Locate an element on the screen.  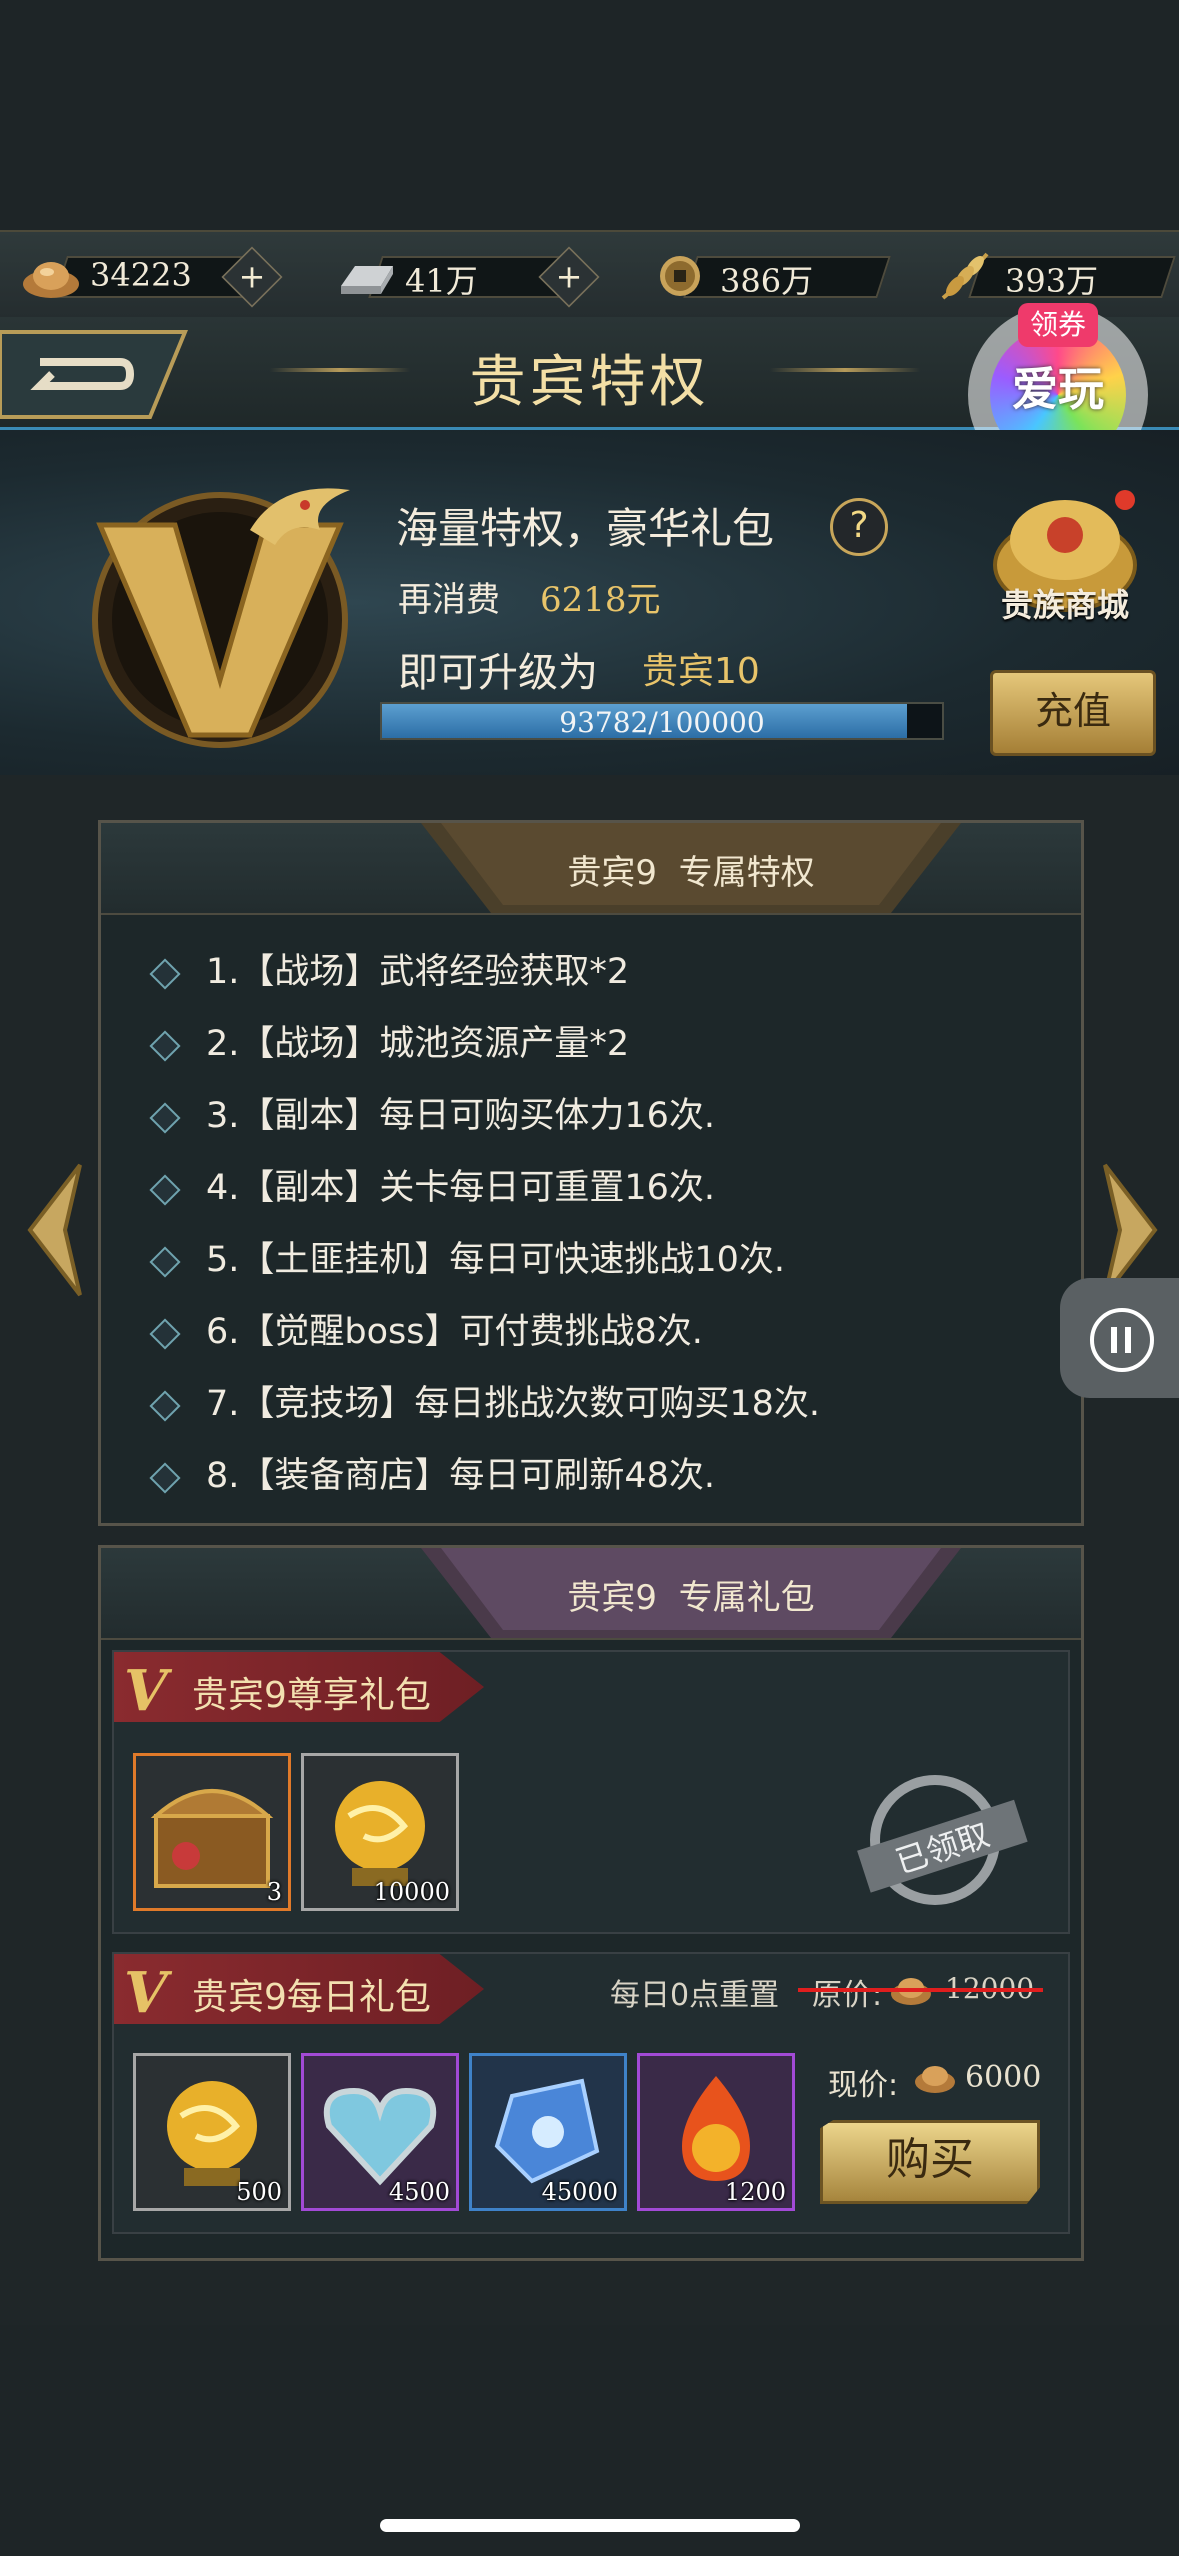
buy-button: 购买 is located at coordinates (930, 2162).